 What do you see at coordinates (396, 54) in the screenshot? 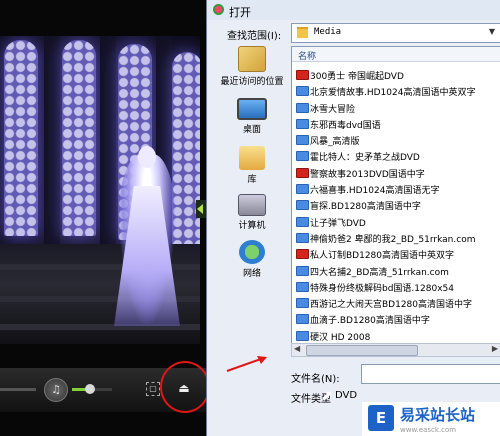
I see `column-header-name: ˄ 名称` at bounding box center [396, 54].